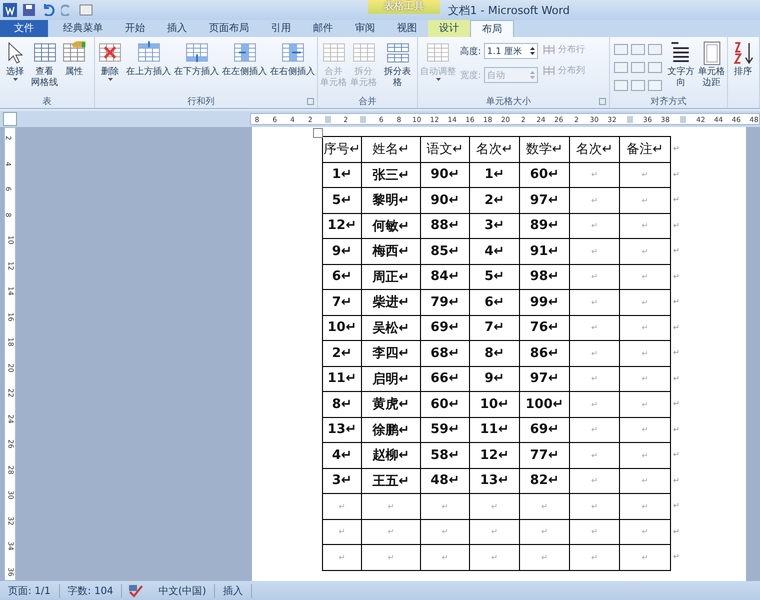 Image resolution: width=760 pixels, height=600 pixels. Describe the element at coordinates (47, 102) in the screenshot. I see `group-label: 表` at that location.